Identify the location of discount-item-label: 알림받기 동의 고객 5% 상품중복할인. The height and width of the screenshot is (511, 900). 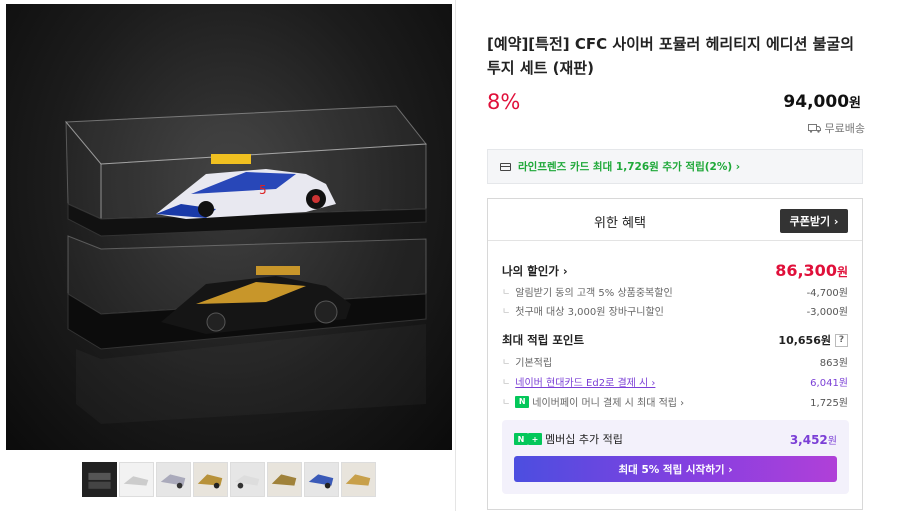
(587, 291).